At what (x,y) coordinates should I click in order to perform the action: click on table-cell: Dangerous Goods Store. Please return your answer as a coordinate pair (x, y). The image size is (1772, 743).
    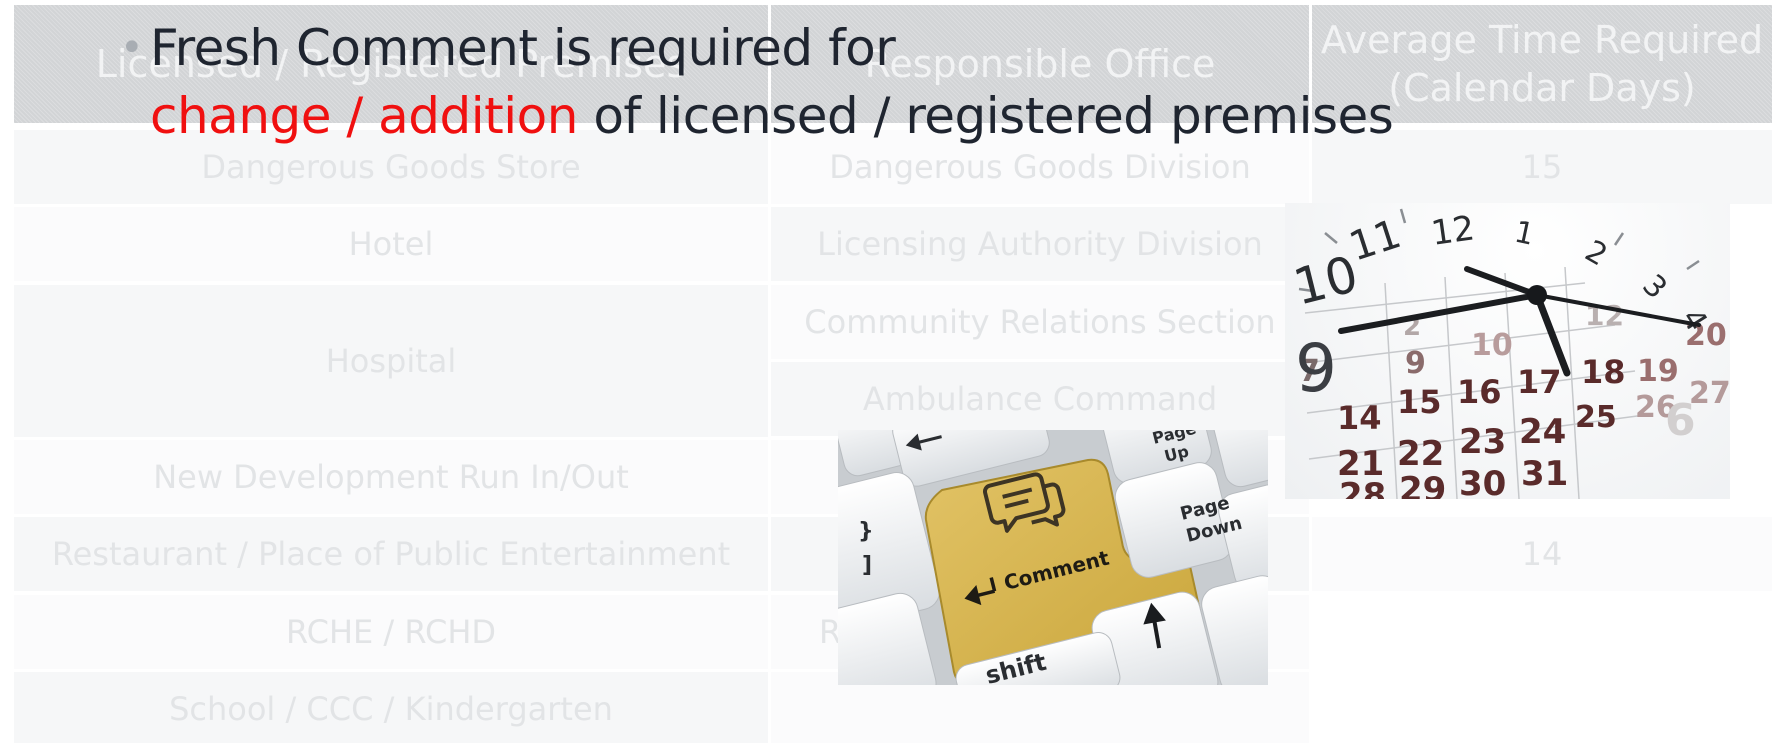
    Looking at the image, I should click on (391, 167).